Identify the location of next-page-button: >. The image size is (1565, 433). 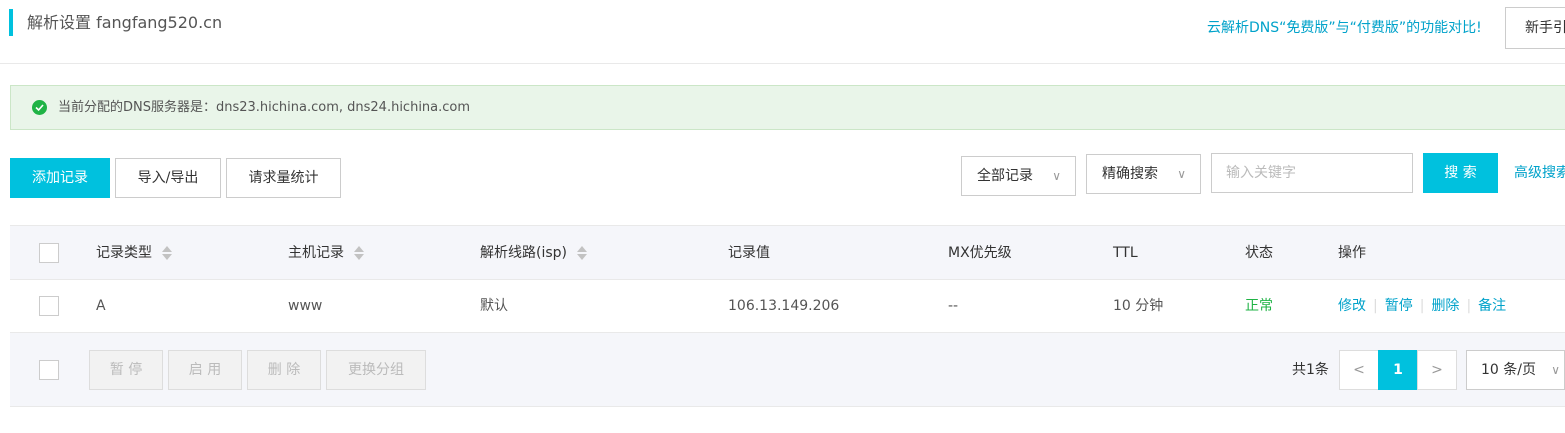
(1437, 370).